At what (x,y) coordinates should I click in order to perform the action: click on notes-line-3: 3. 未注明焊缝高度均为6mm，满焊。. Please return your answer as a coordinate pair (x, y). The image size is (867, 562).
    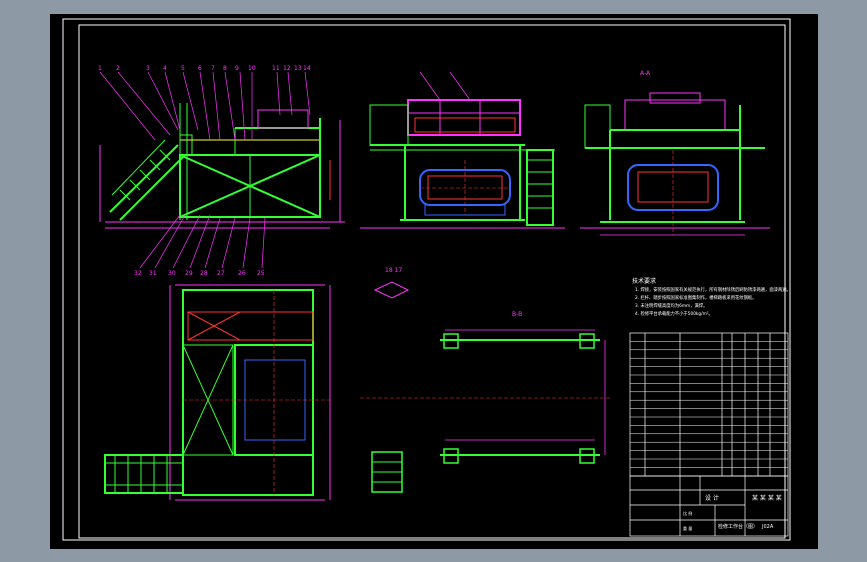
    Looking at the image, I should click on (671, 305).